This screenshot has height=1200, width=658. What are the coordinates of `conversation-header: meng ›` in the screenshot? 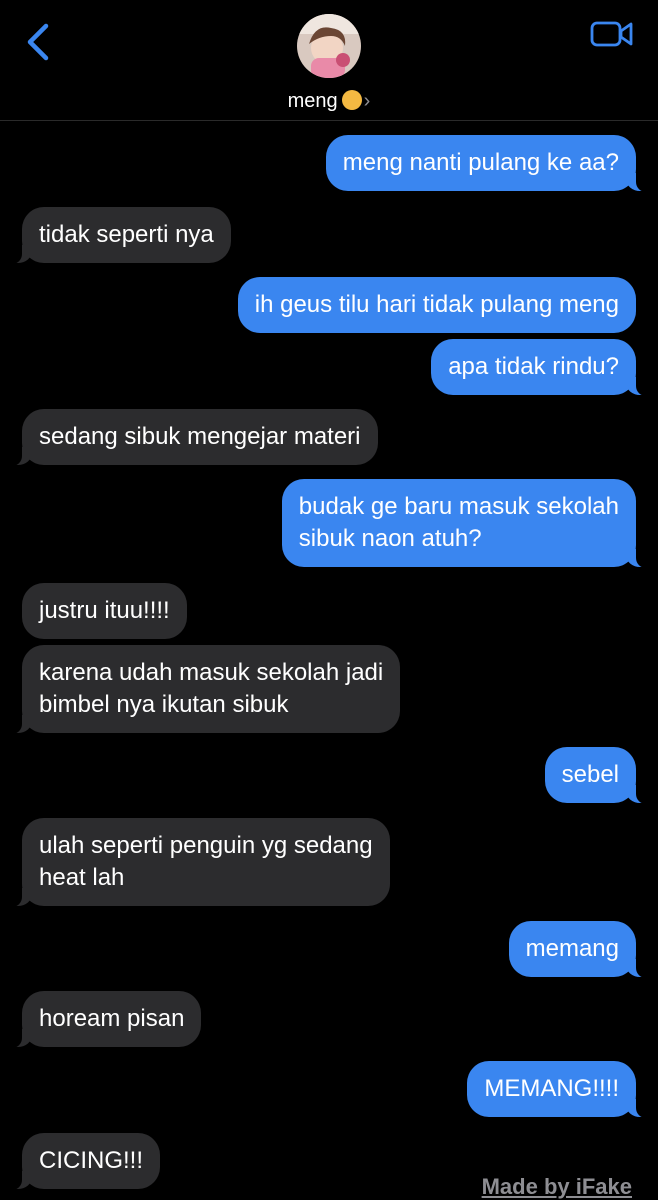 It's located at (329, 60).